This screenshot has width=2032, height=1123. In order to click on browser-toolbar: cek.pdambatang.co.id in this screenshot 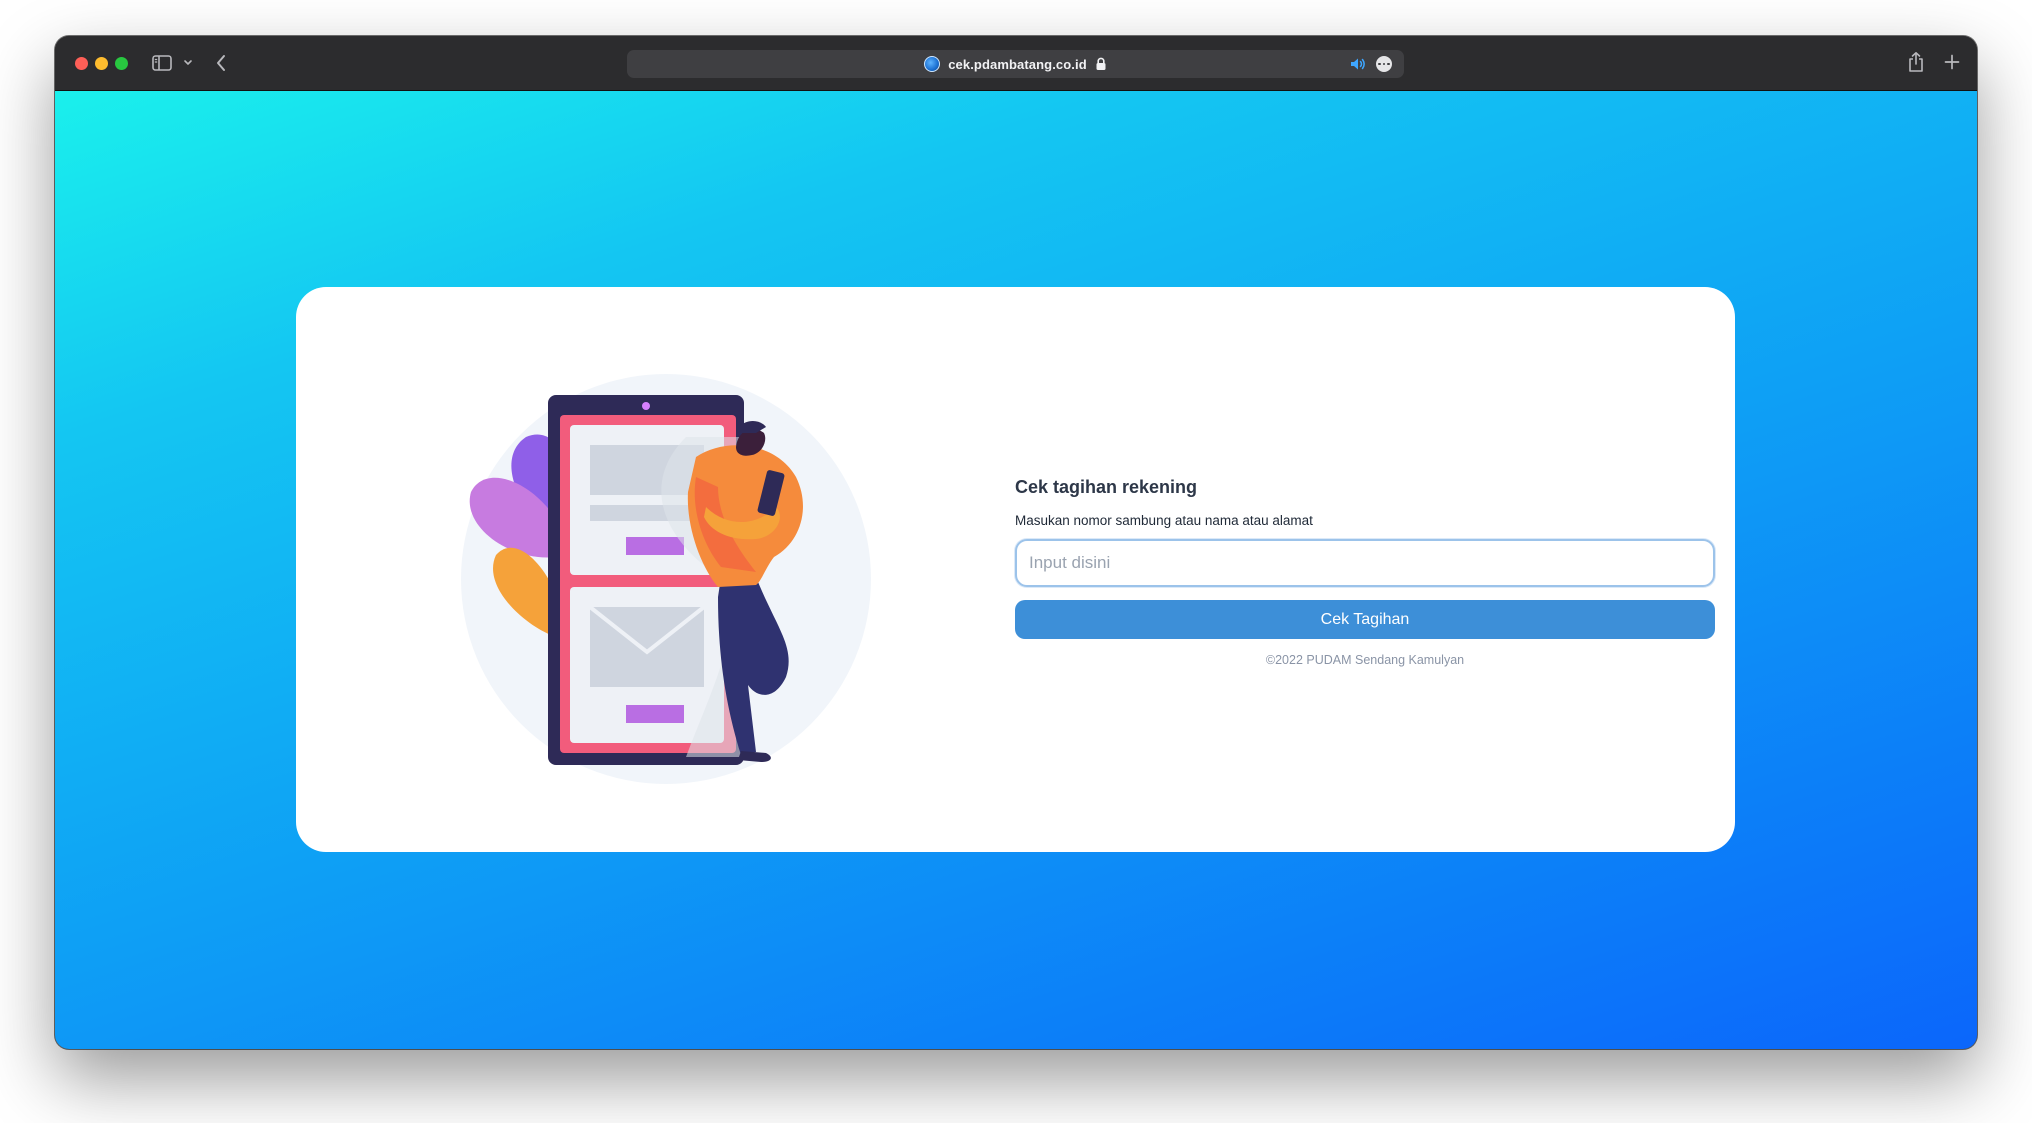, I will do `click(1016, 63)`.